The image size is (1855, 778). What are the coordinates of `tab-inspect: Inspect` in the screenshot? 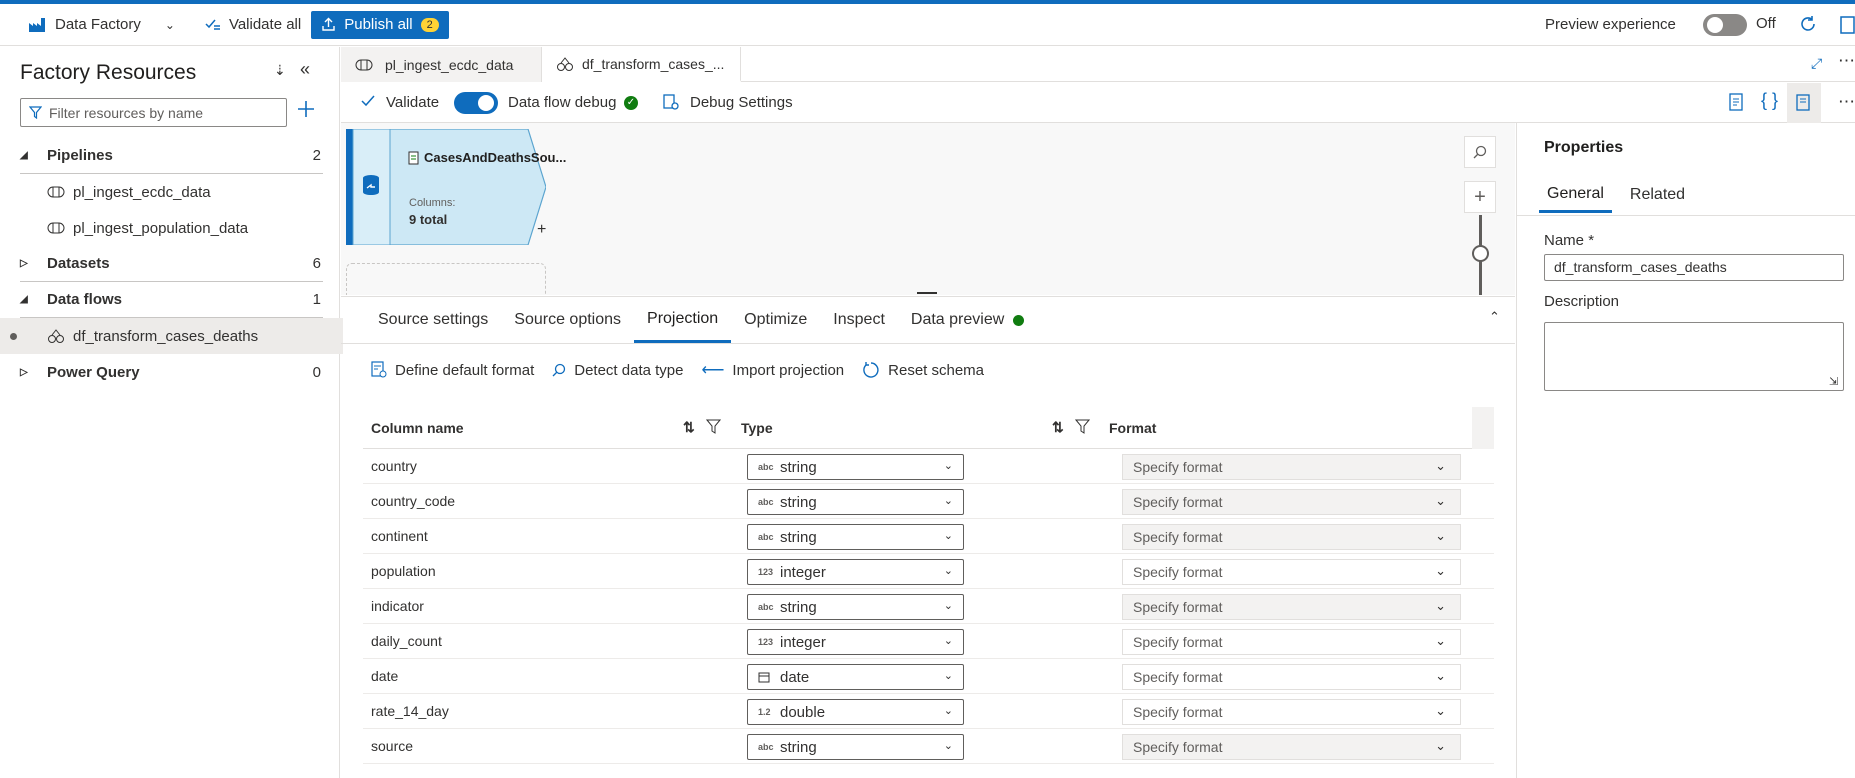 It's located at (859, 320).